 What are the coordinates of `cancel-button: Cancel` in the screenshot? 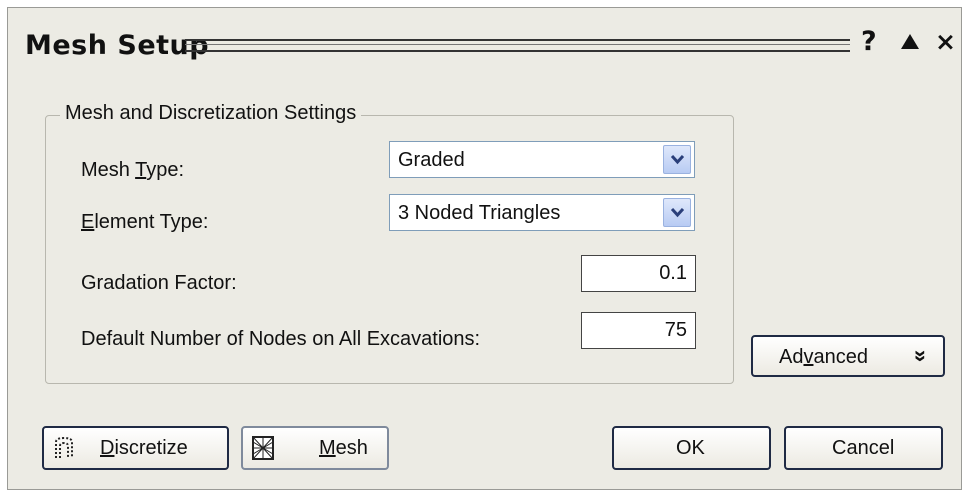 It's located at (863, 448).